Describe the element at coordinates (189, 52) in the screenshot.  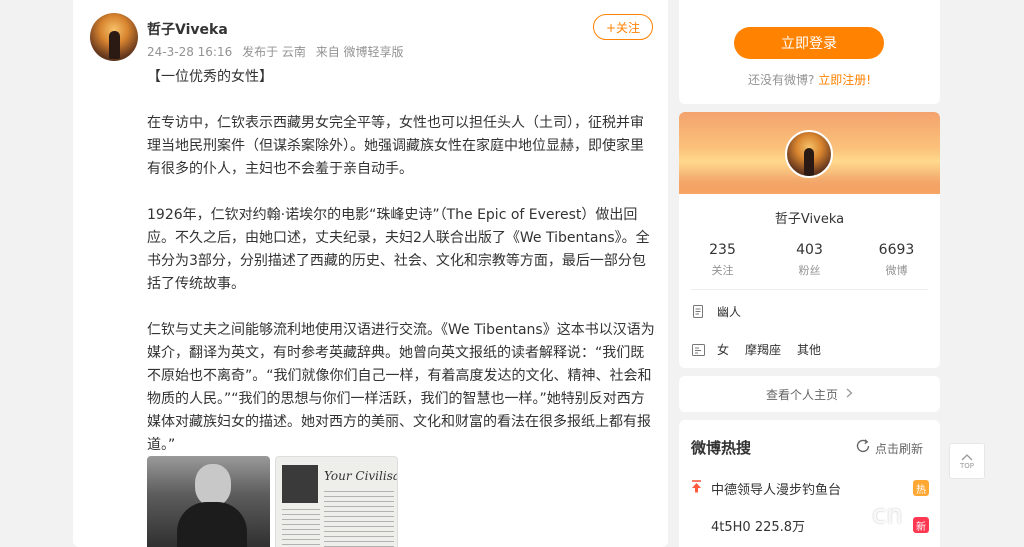
I see `post-time: 24-3-28 16:16` at that location.